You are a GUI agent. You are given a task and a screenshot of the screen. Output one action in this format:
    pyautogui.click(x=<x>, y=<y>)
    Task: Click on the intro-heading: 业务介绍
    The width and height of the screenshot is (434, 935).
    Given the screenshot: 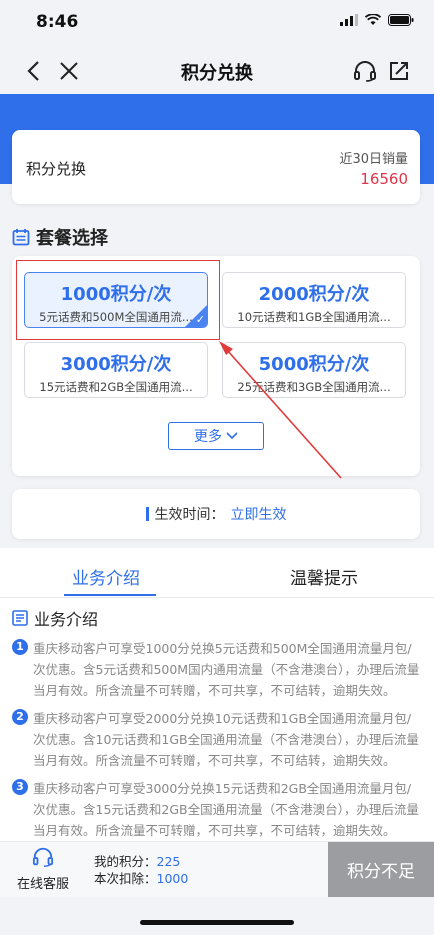 What is the action you would take?
    pyautogui.click(x=55, y=618)
    